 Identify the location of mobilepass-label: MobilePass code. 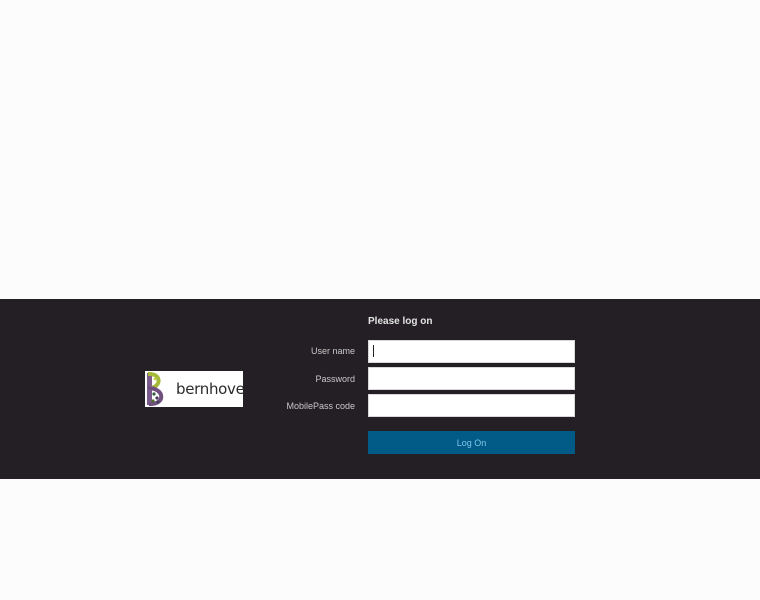
(320, 406).